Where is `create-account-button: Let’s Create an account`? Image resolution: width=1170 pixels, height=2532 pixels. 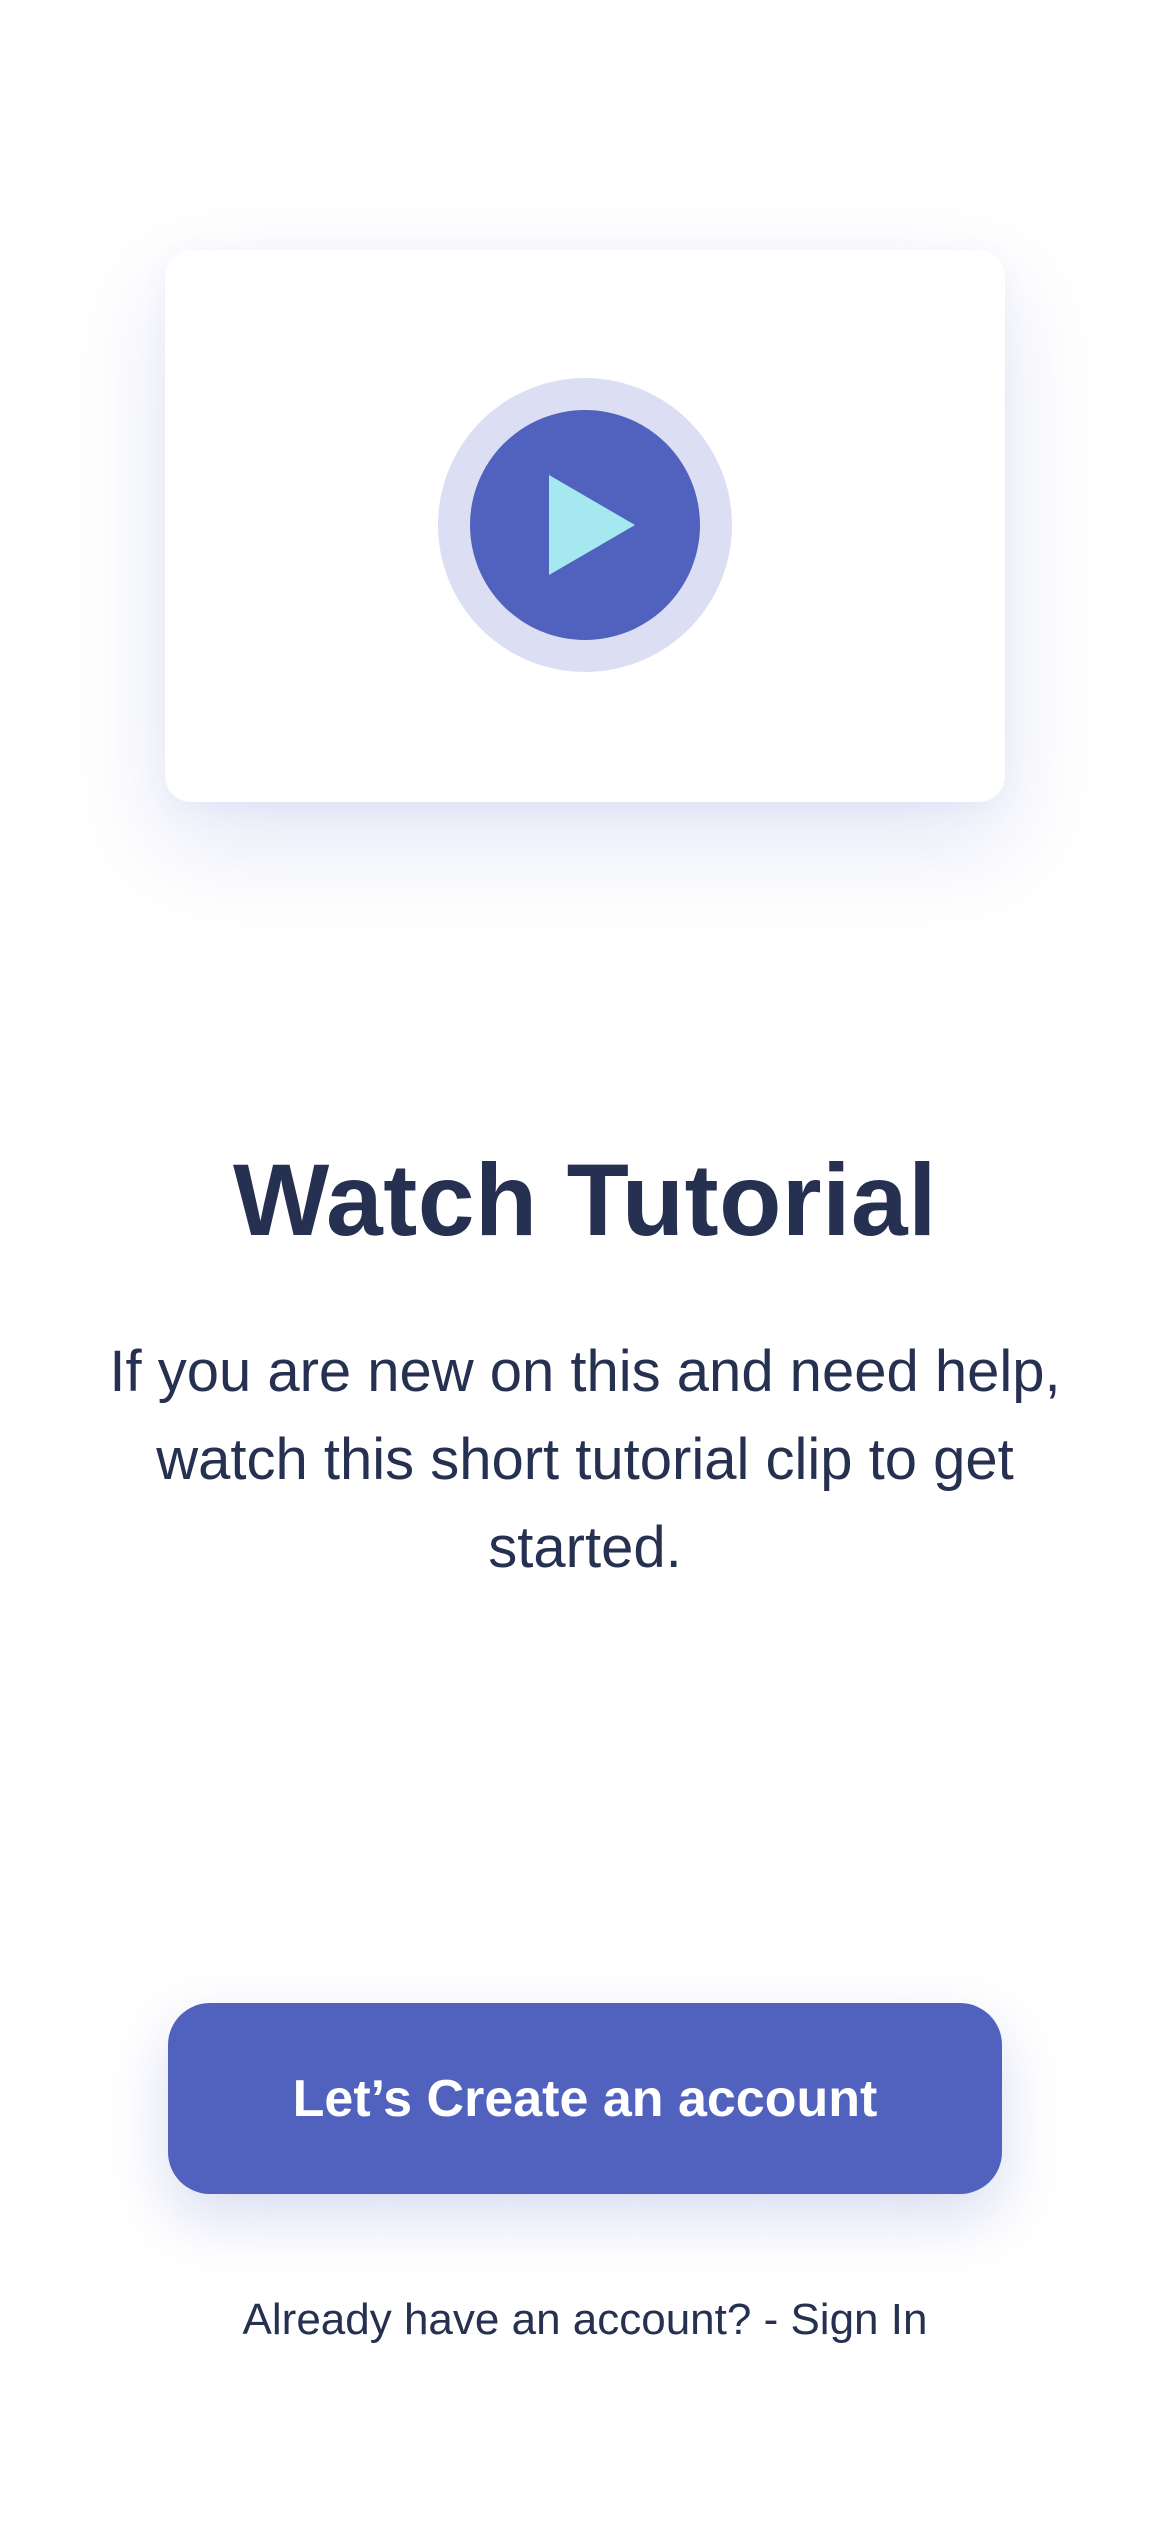 create-account-button: Let’s Create an account is located at coordinates (585, 2098).